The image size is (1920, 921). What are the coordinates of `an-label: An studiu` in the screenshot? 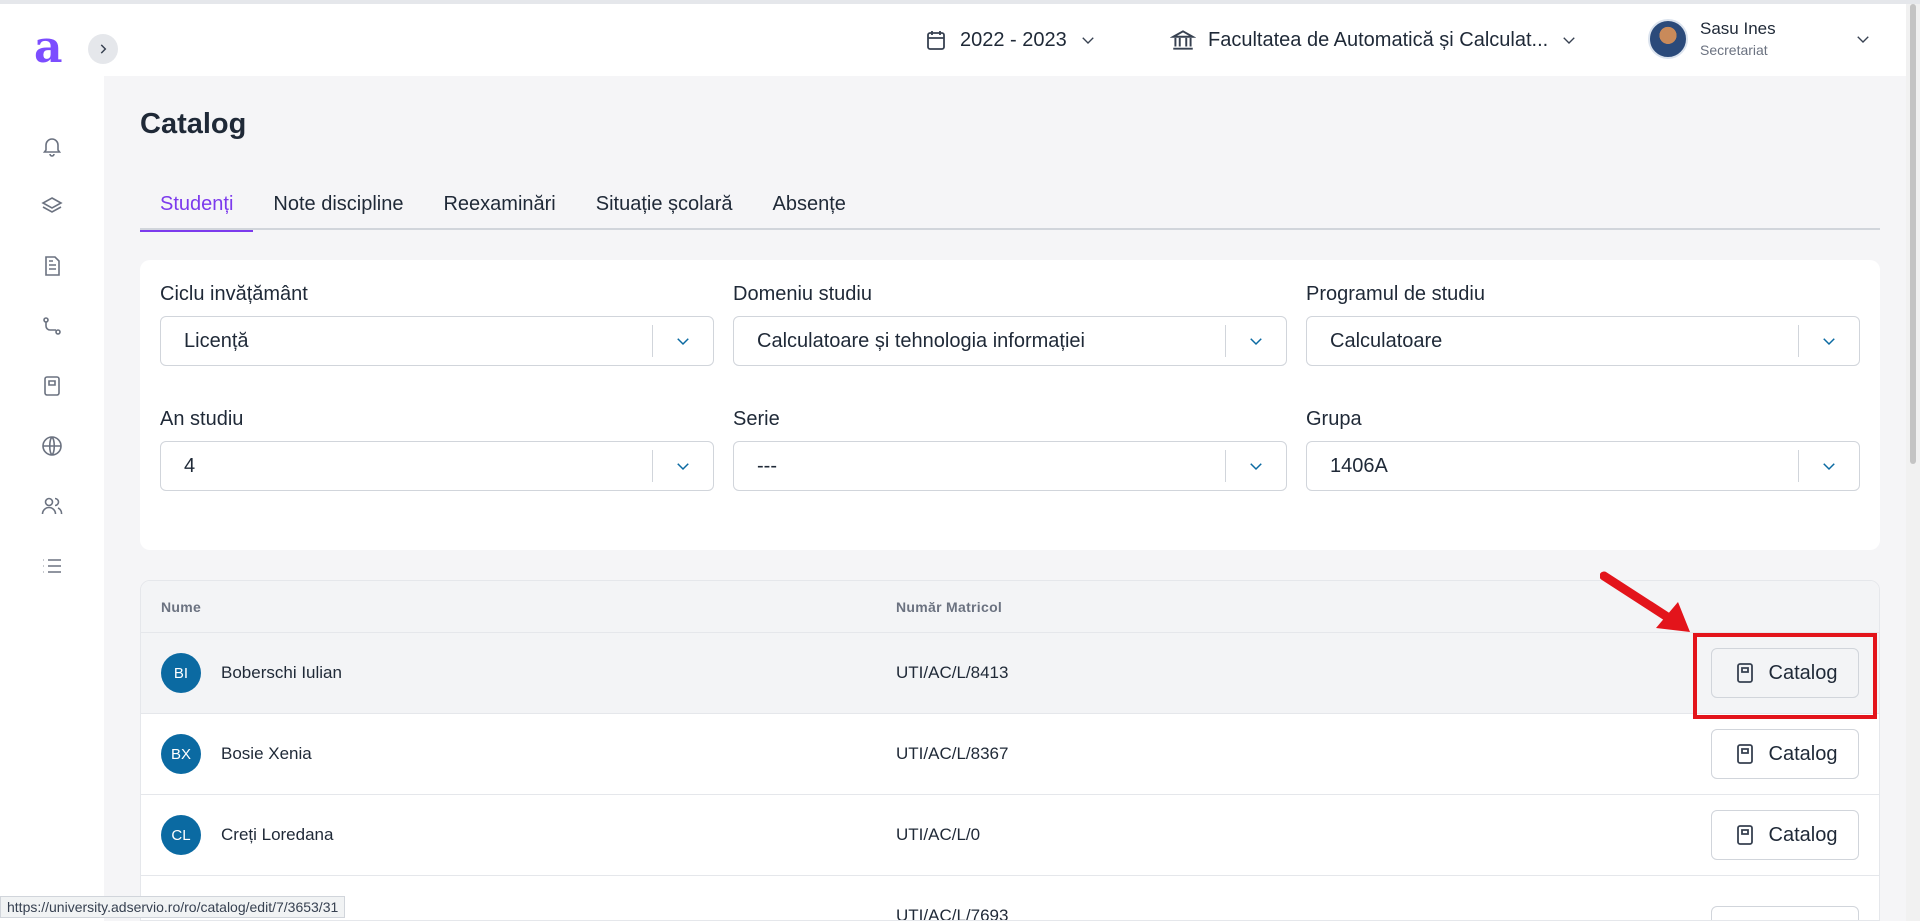 It's located at (202, 419).